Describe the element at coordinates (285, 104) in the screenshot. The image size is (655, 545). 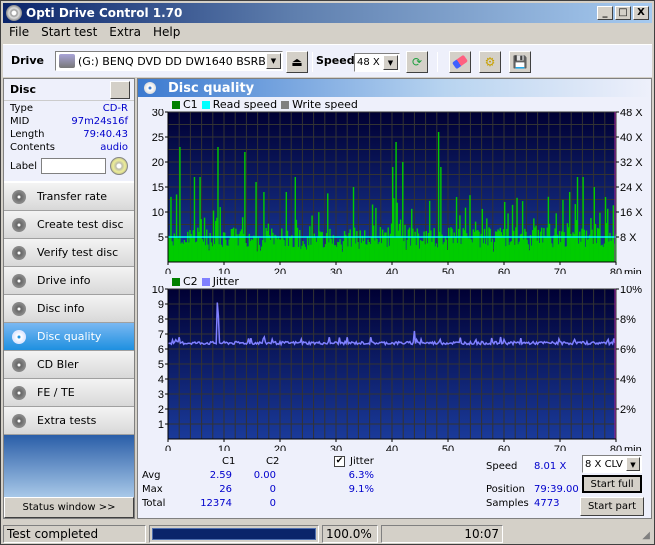
I see `legend-swatch-write-speed` at that location.